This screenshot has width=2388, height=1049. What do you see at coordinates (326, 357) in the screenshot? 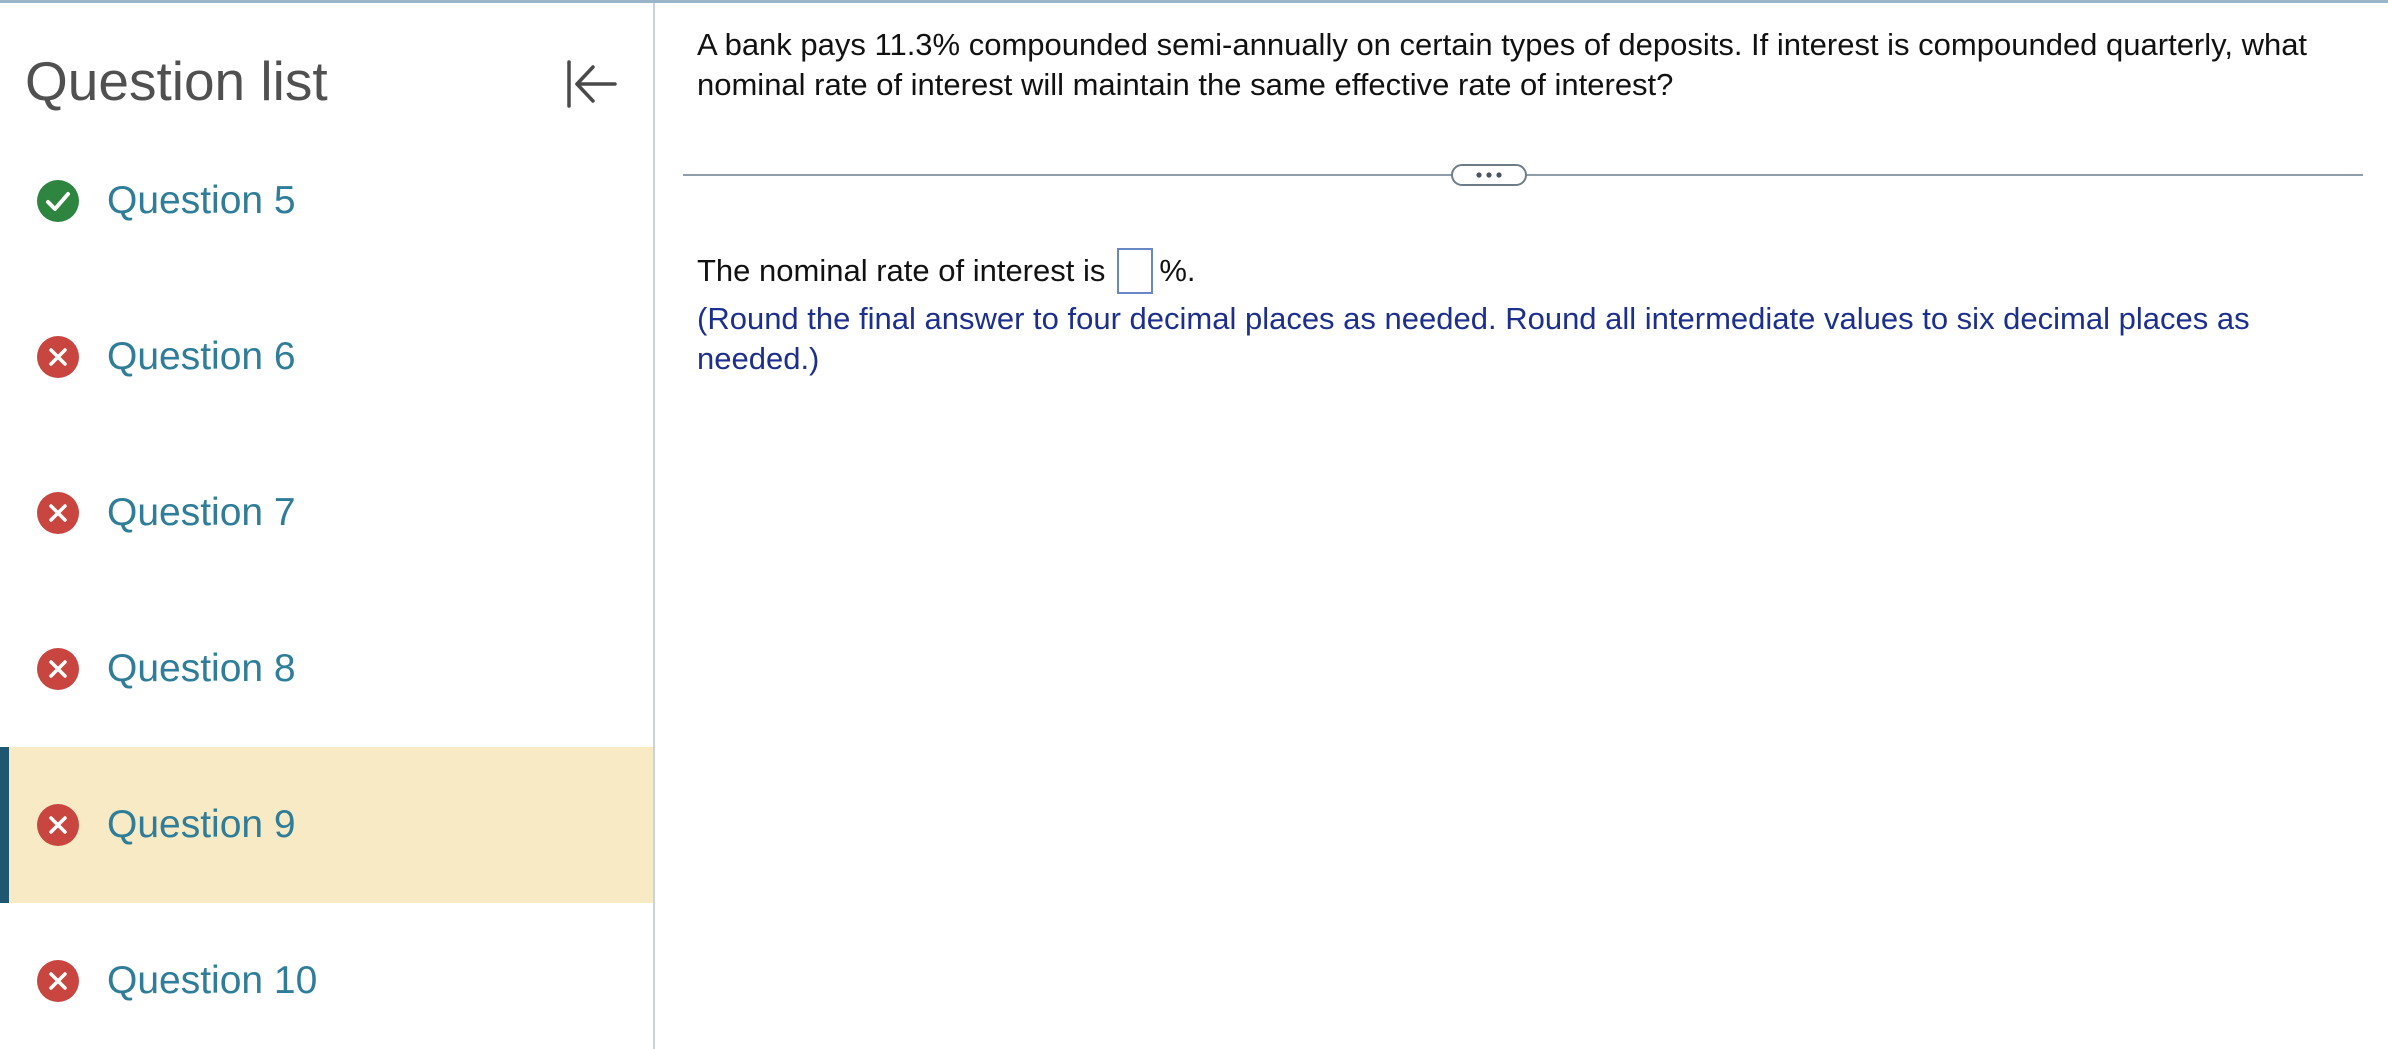
I see `question-item-6: Question 6` at bounding box center [326, 357].